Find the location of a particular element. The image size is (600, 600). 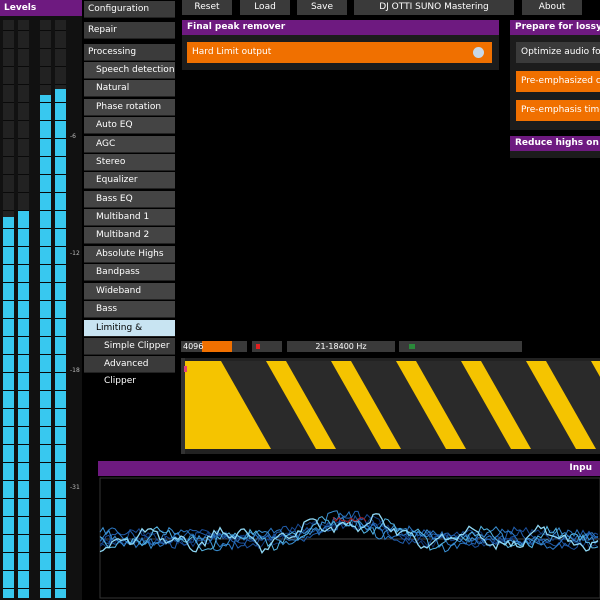

hard-limit-output-toggle: Hard Limit output is located at coordinates (339, 52).